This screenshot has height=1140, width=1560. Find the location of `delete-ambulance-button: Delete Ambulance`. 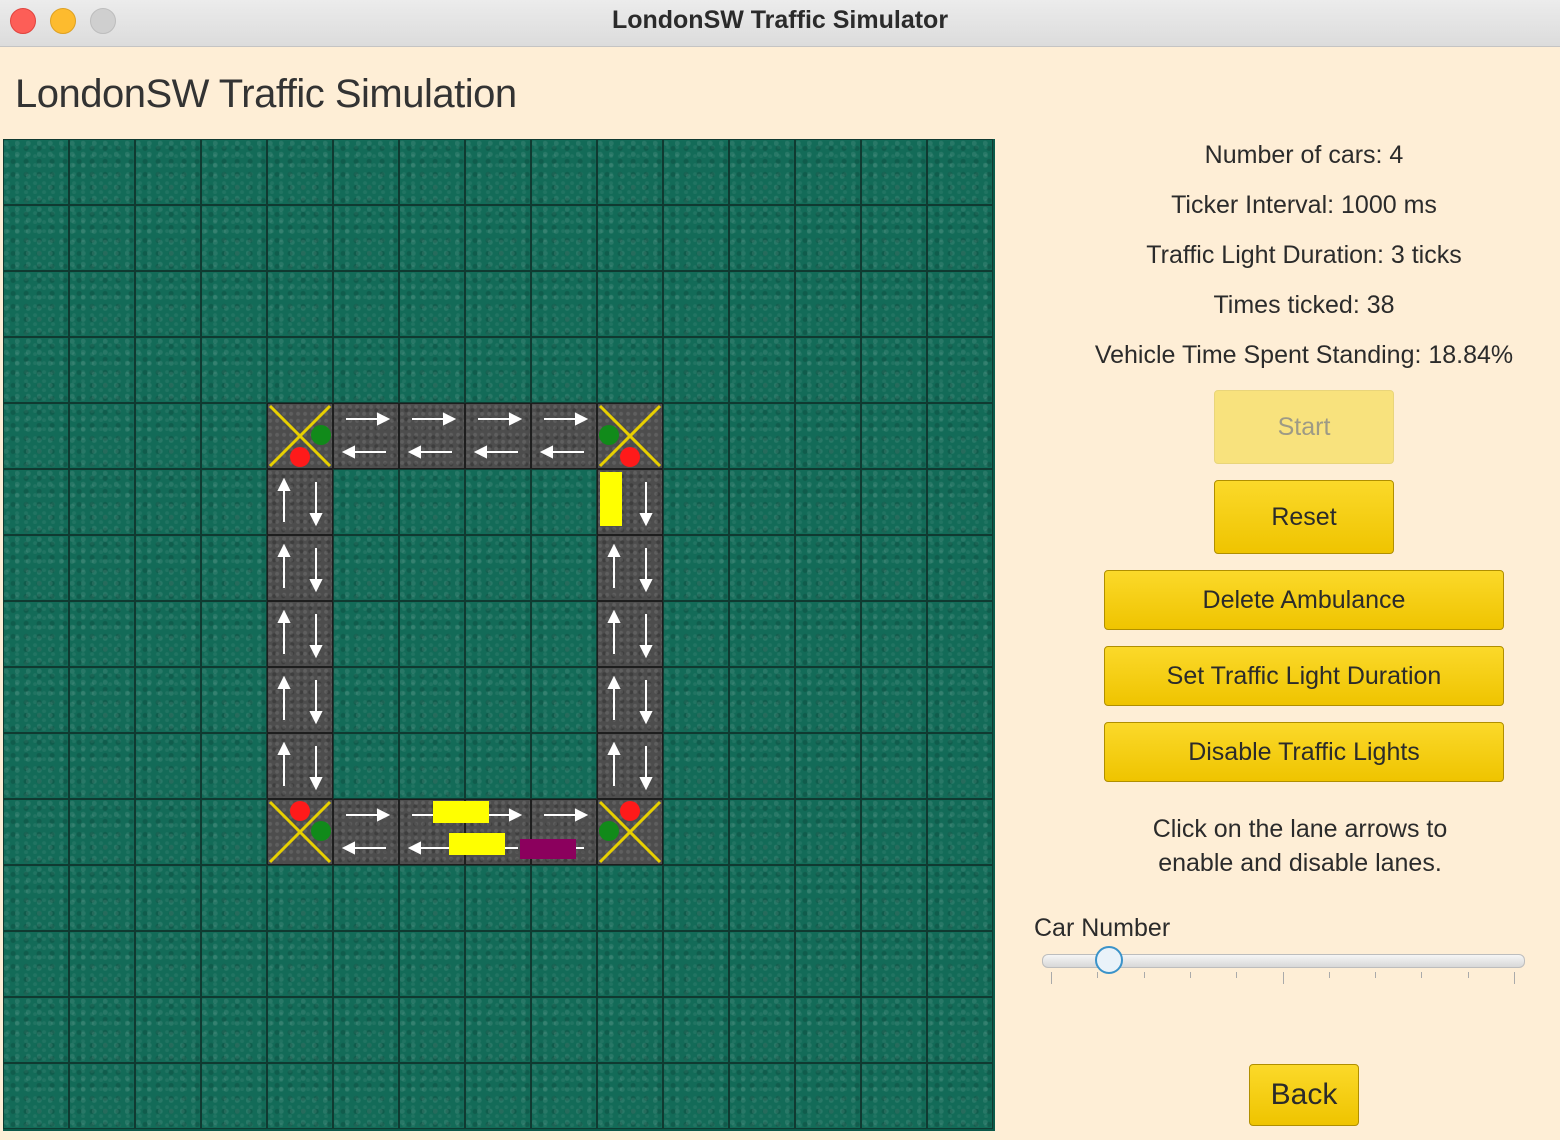

delete-ambulance-button: Delete Ambulance is located at coordinates (1304, 600).